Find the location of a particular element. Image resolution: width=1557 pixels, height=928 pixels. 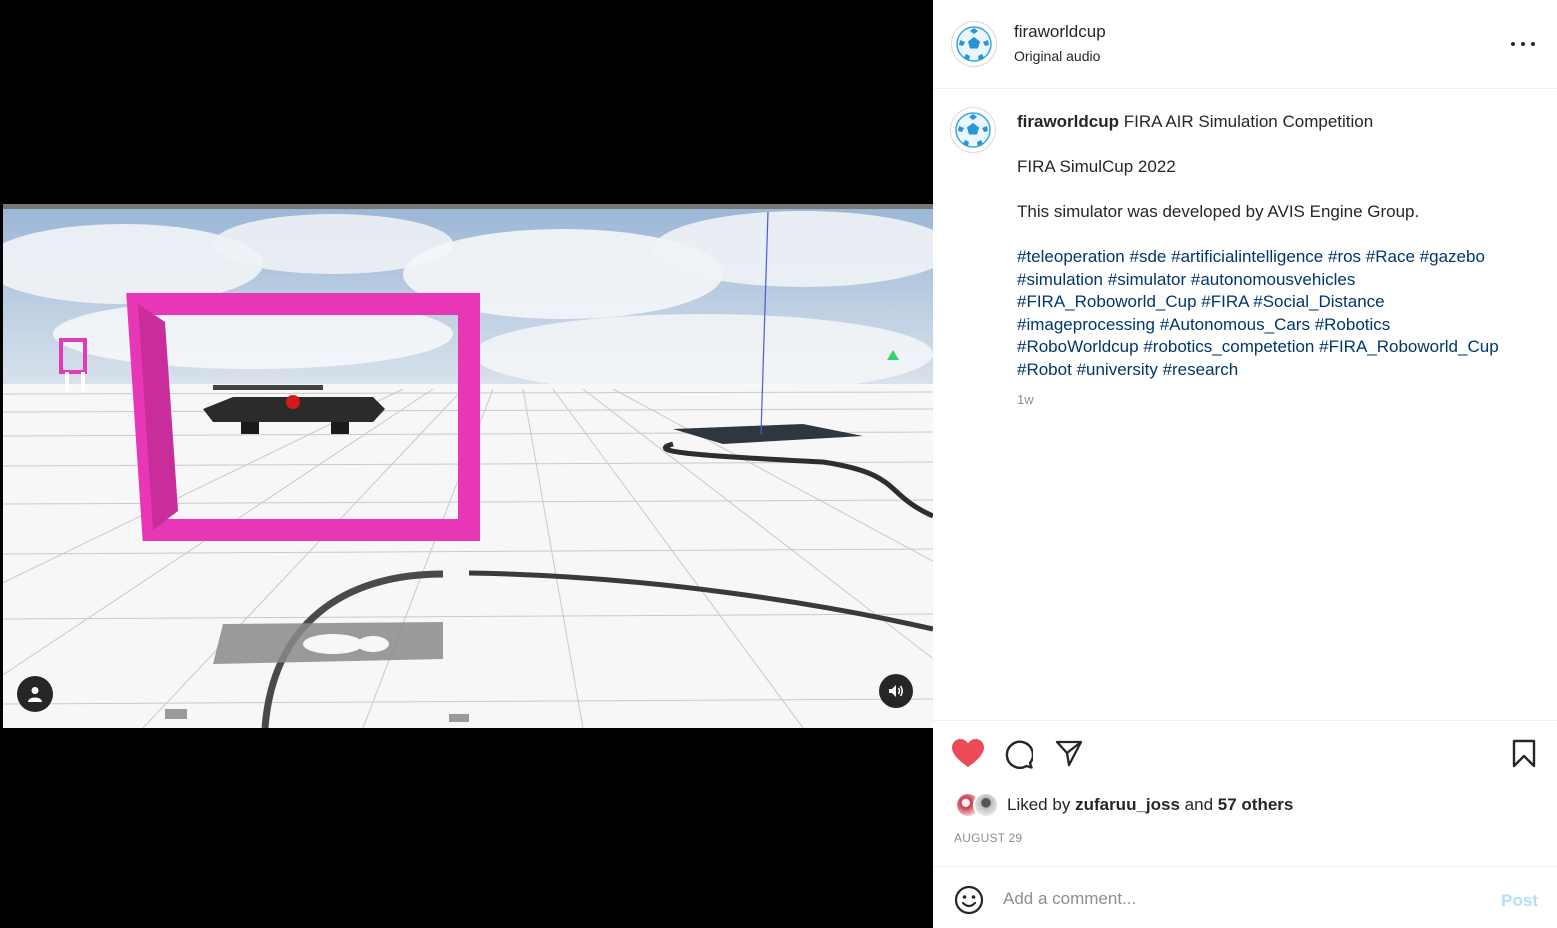

liker-username: zufaruu_joss is located at coordinates (1127, 805).